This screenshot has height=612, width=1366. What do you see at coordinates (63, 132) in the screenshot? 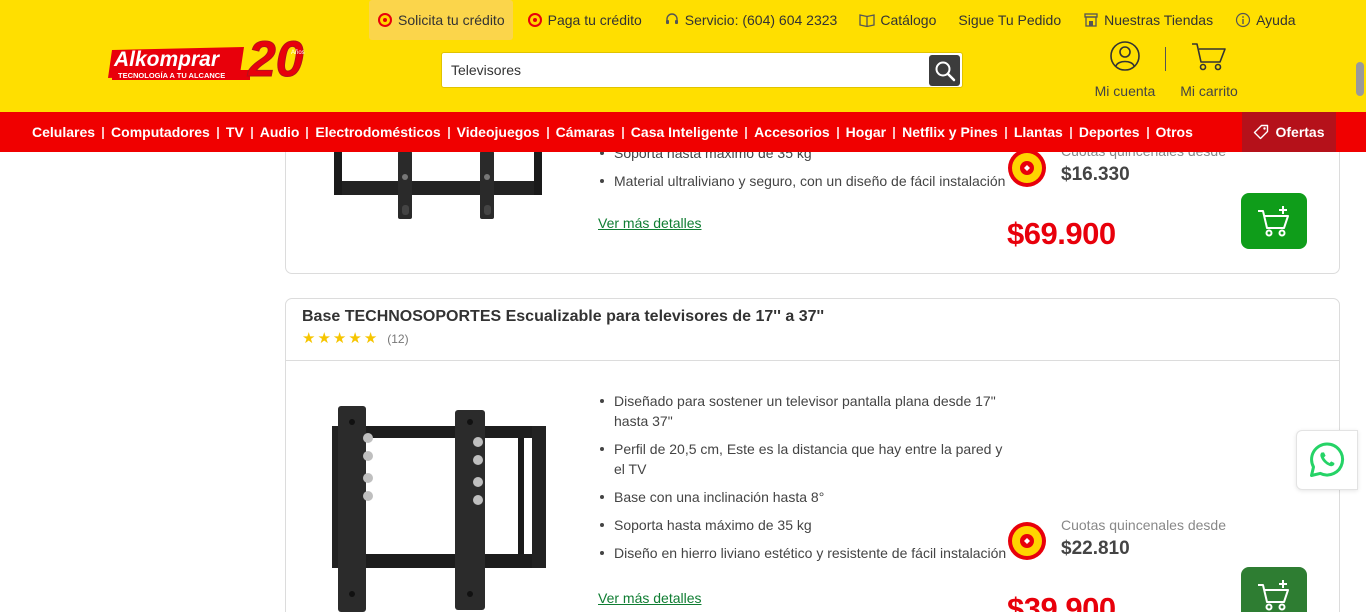
I see `nav-item-celulares: Celulares` at bounding box center [63, 132].